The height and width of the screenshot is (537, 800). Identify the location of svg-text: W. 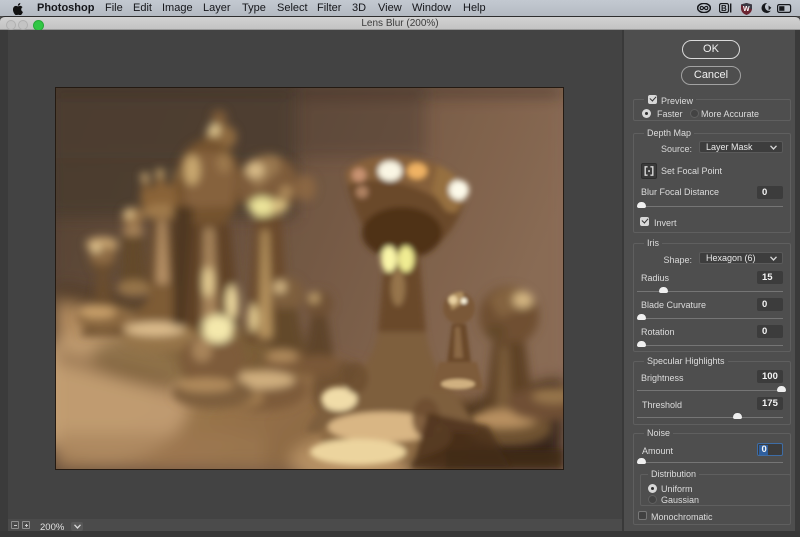
(746, 9).